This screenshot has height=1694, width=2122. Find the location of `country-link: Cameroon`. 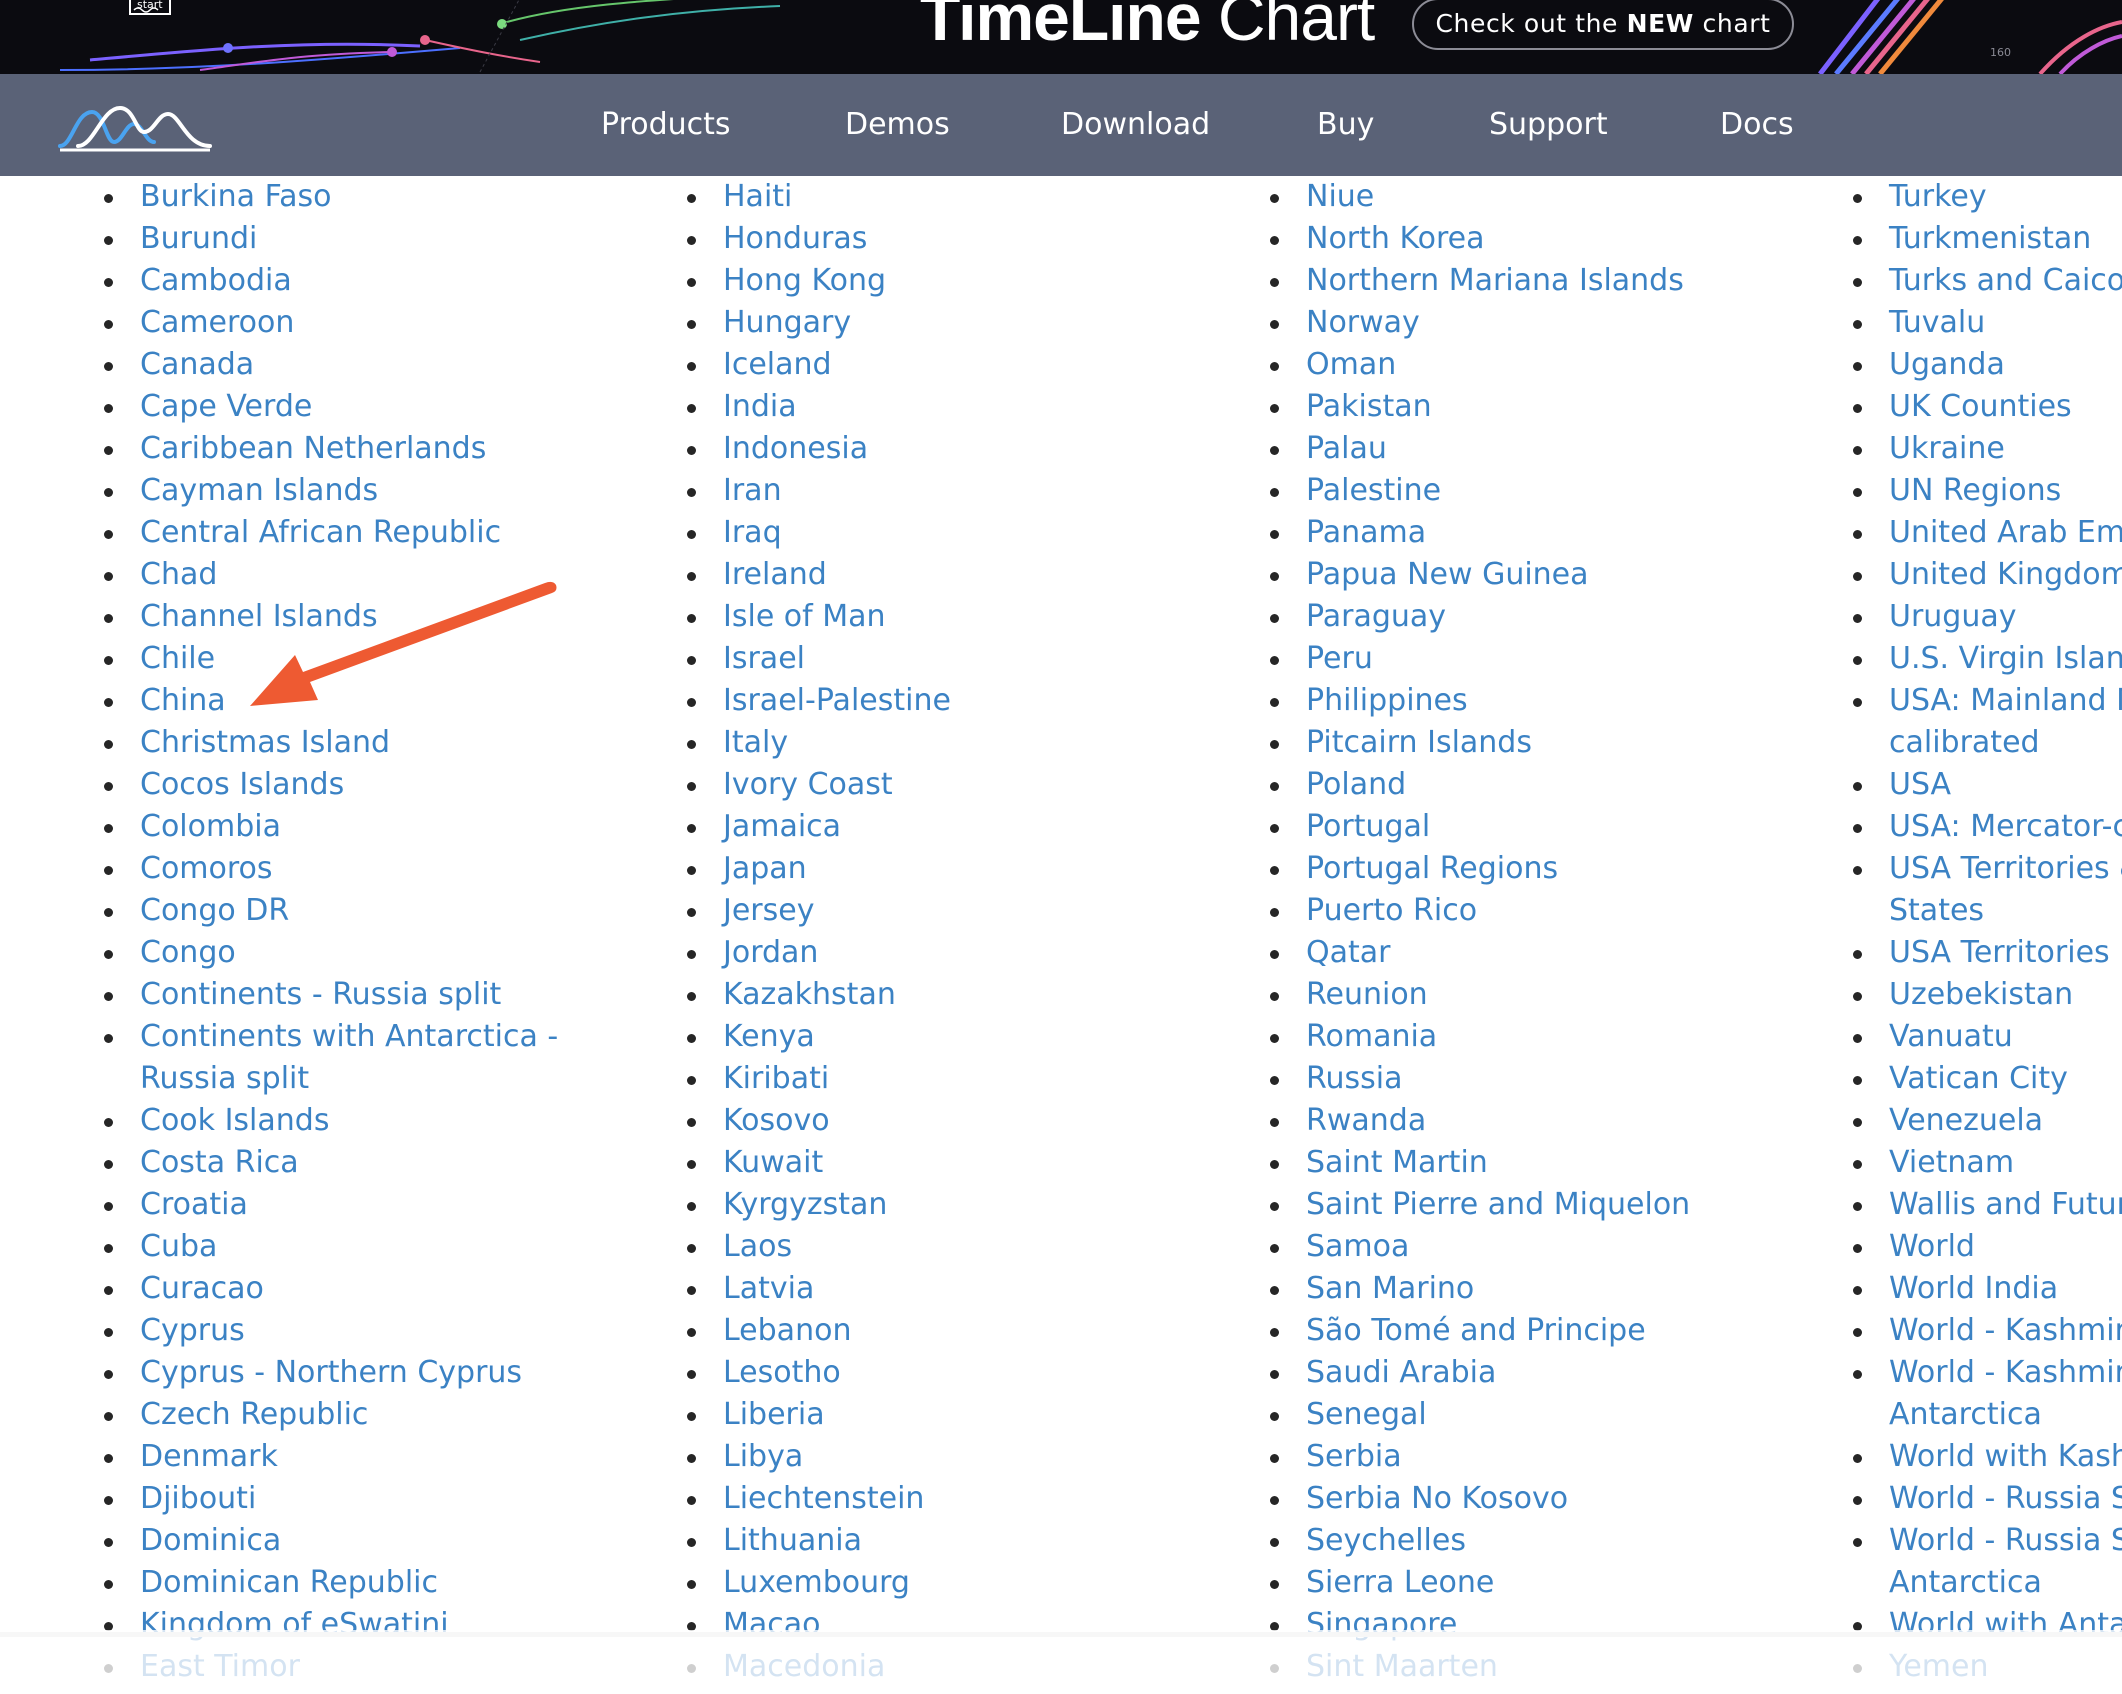

country-link: Cameroon is located at coordinates (331, 323).